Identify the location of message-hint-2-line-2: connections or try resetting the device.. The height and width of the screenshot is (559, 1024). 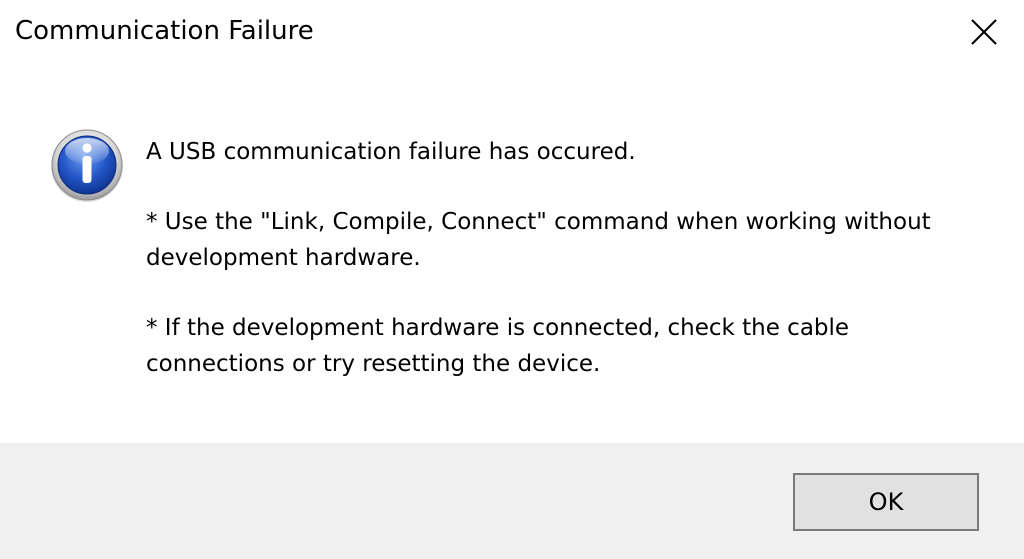
(373, 364).